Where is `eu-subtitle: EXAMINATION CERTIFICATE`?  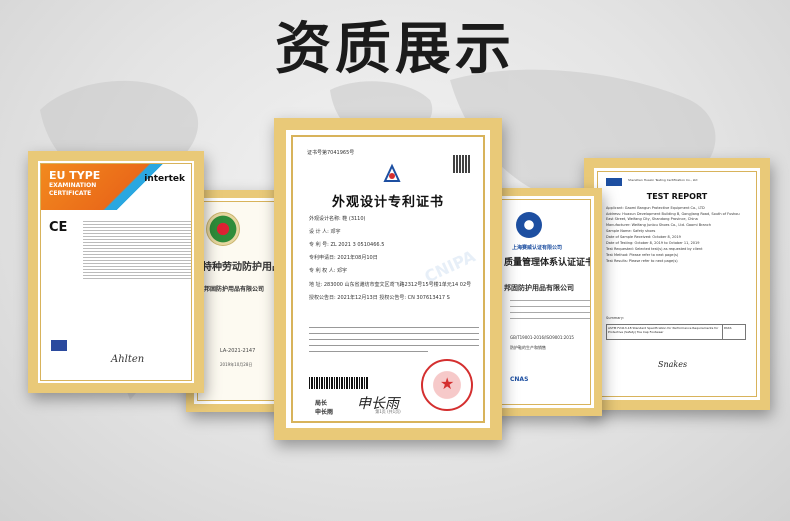 eu-subtitle: EXAMINATION CERTIFICATE is located at coordinates (73, 189).